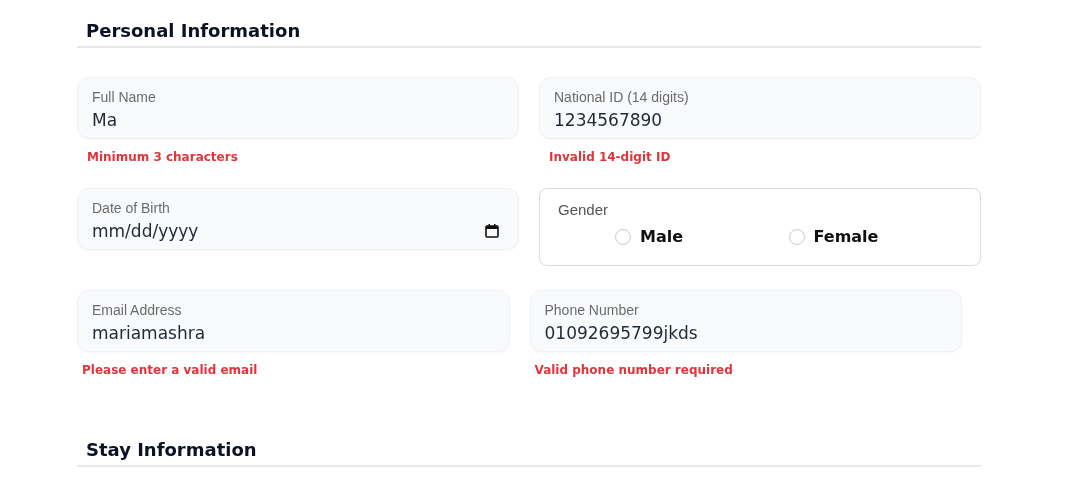  What do you see at coordinates (745, 321) in the screenshot?
I see `input-field: Phone Number 01092695799jkds` at bounding box center [745, 321].